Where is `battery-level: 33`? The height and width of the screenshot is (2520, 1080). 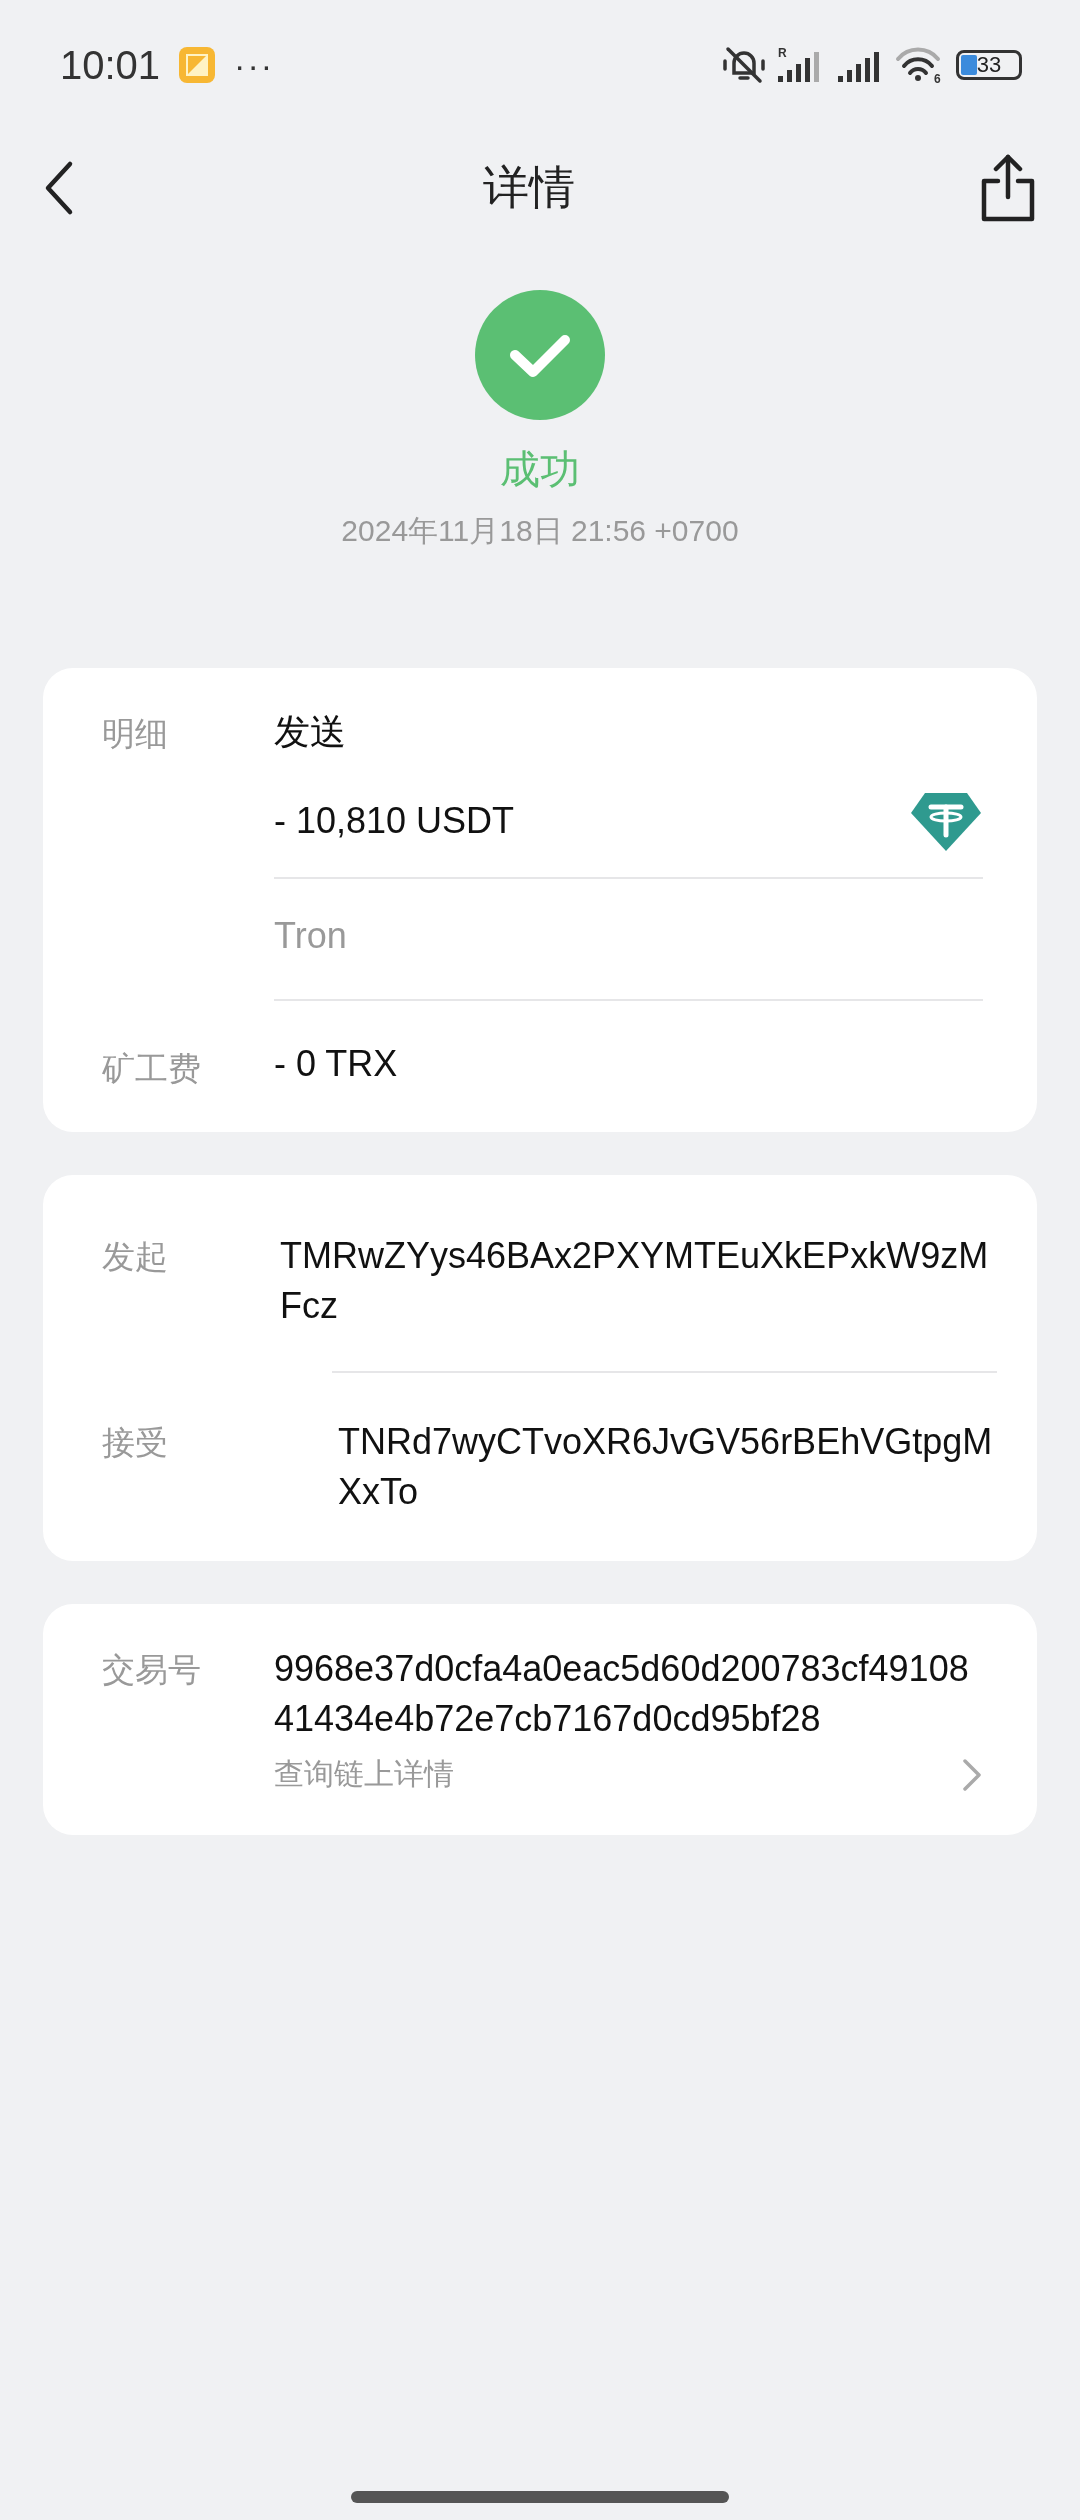
battery-level: 33 is located at coordinates (989, 65).